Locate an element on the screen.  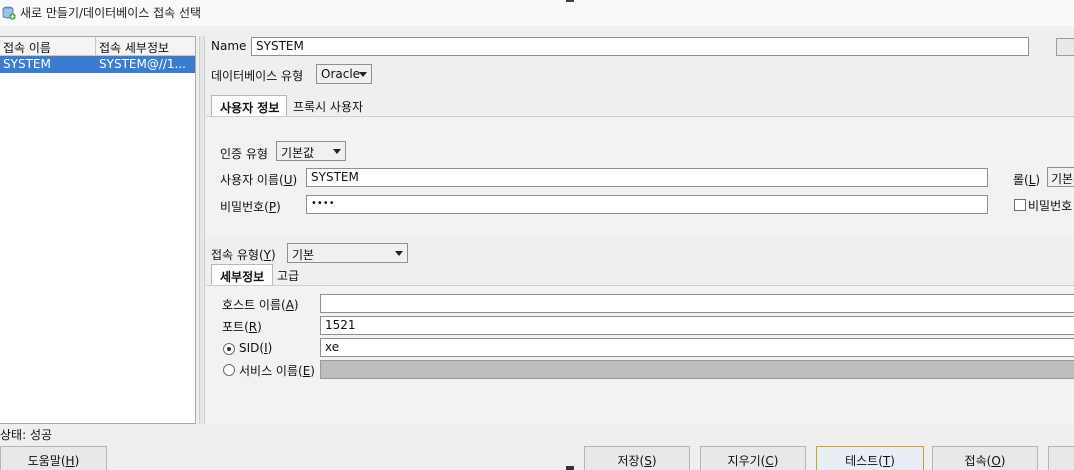
name-label: Name is located at coordinates (229, 46).